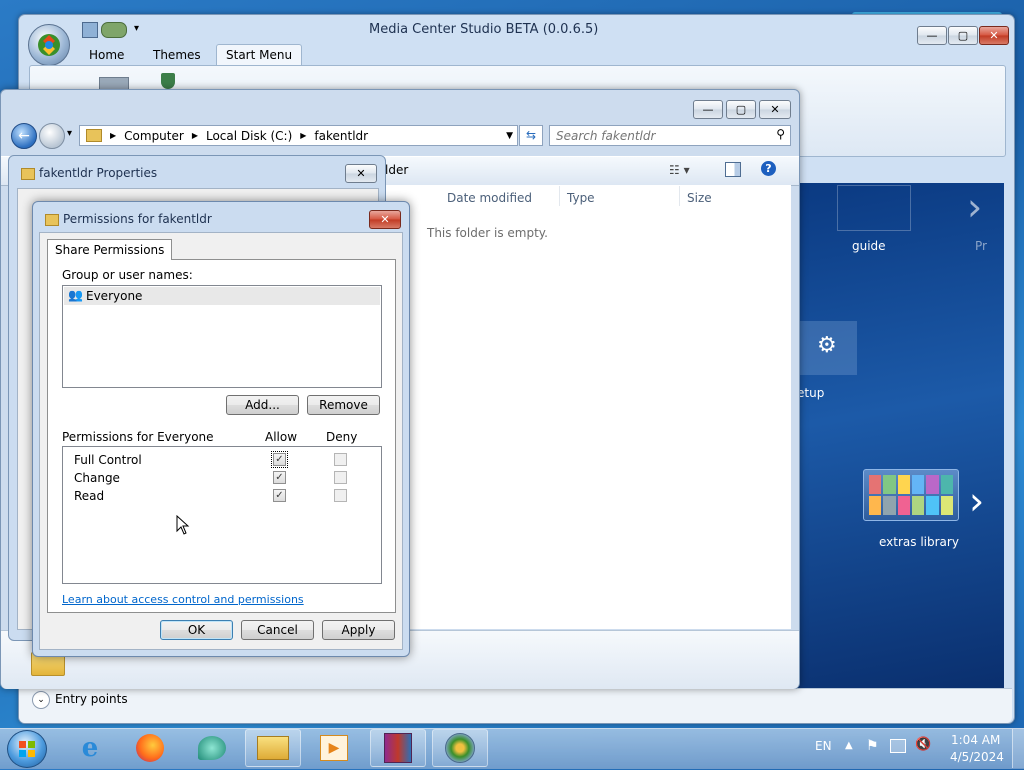 This screenshot has height=770, width=1024. Describe the element at coordinates (911, 495) in the screenshot. I see `extras-library-icon` at that location.